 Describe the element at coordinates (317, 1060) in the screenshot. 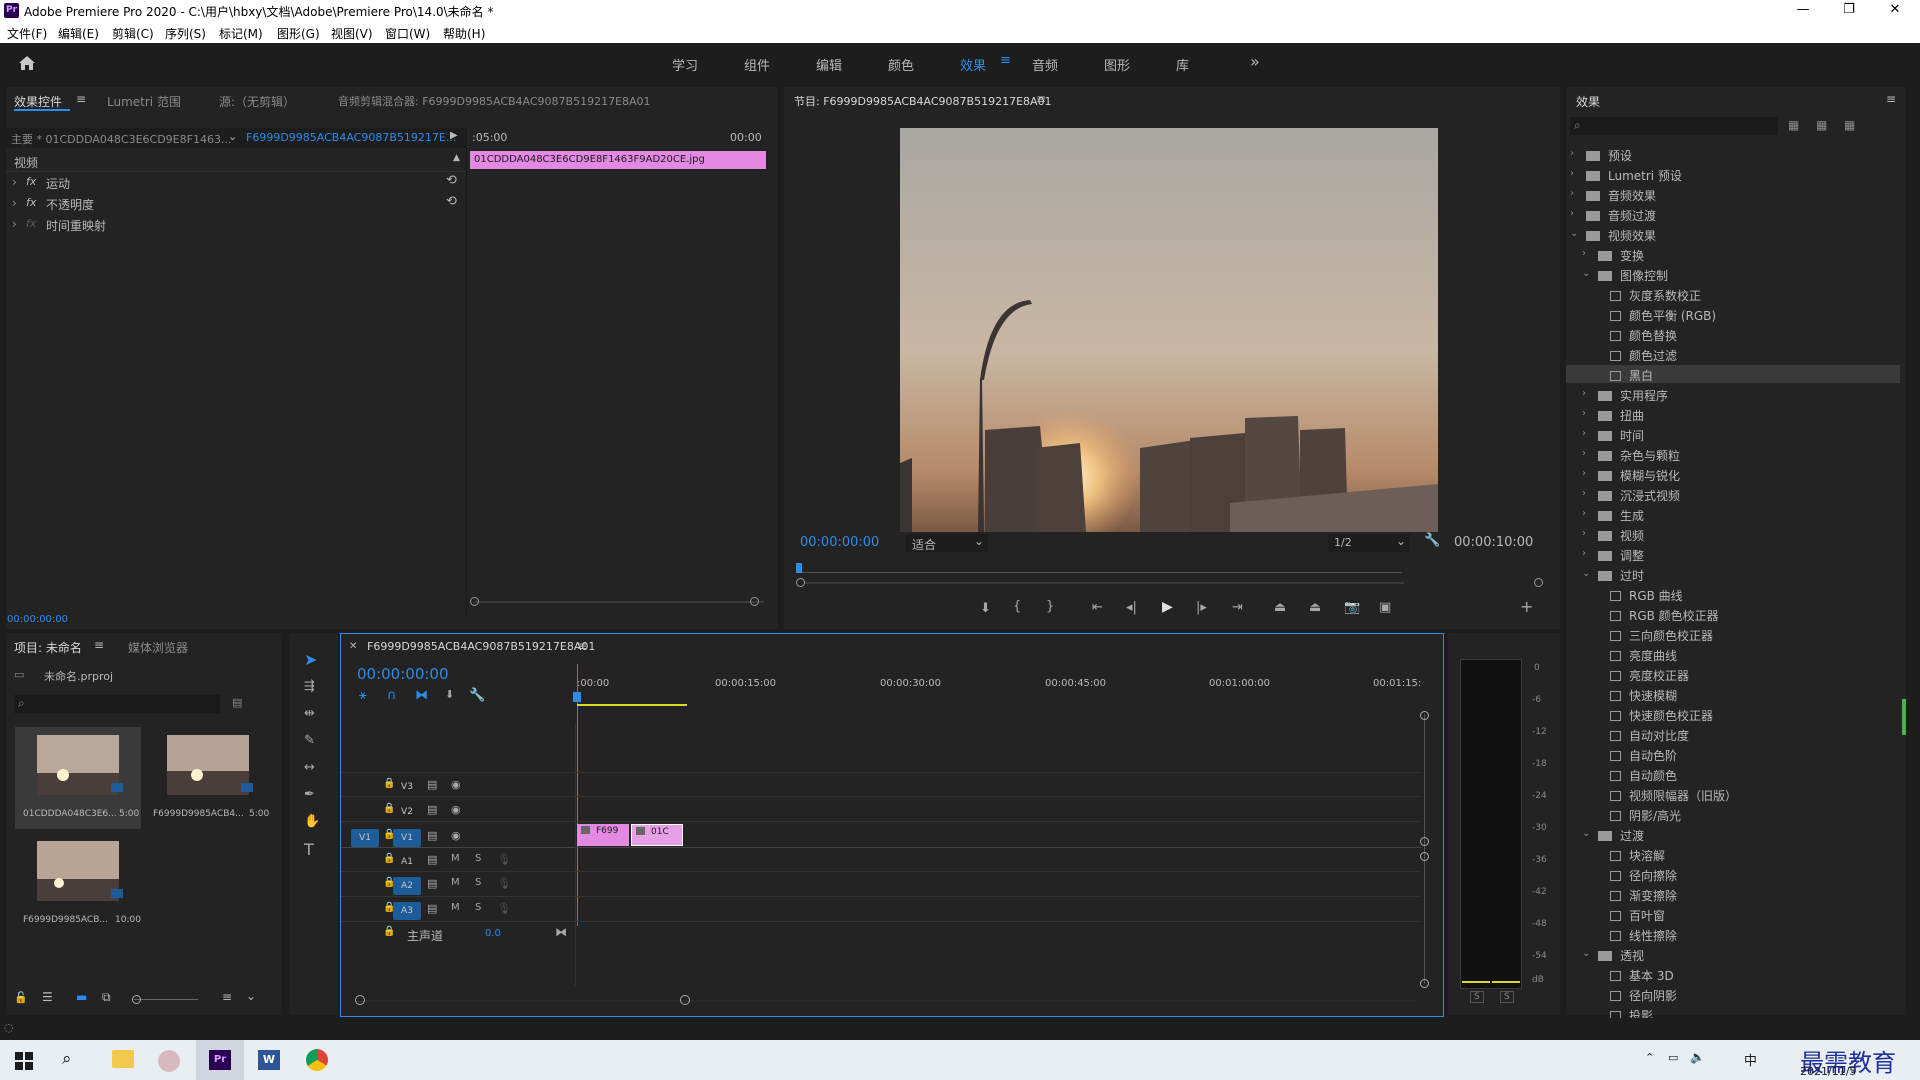

I see `chrome-app-icon` at that location.